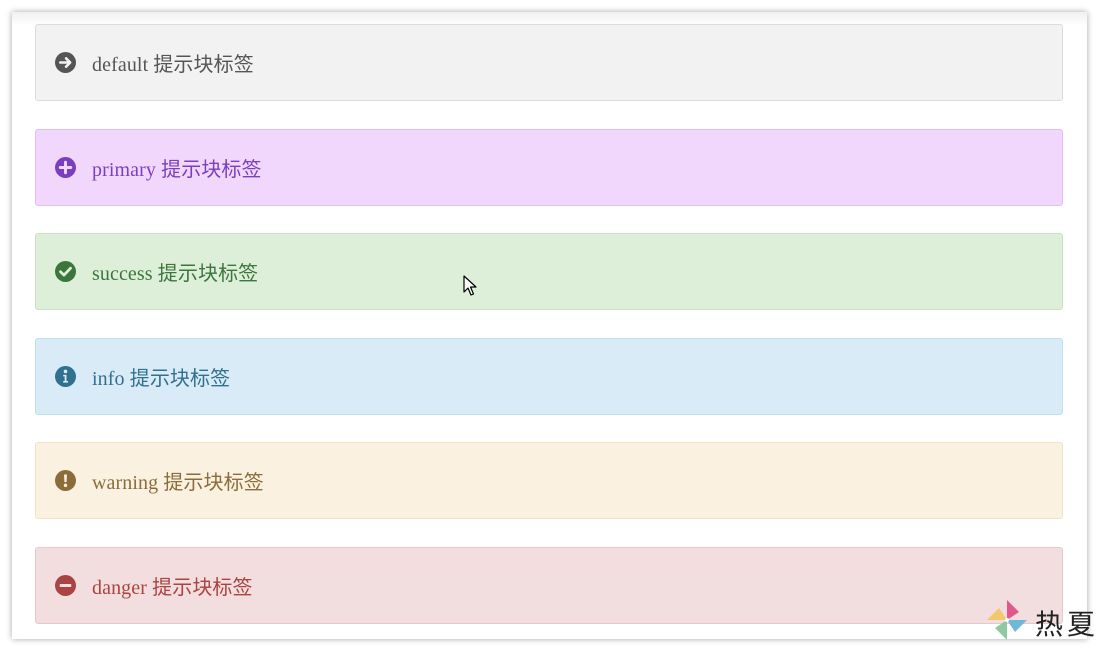  What do you see at coordinates (65, 271) in the screenshot?
I see `check-circle-icon` at bounding box center [65, 271].